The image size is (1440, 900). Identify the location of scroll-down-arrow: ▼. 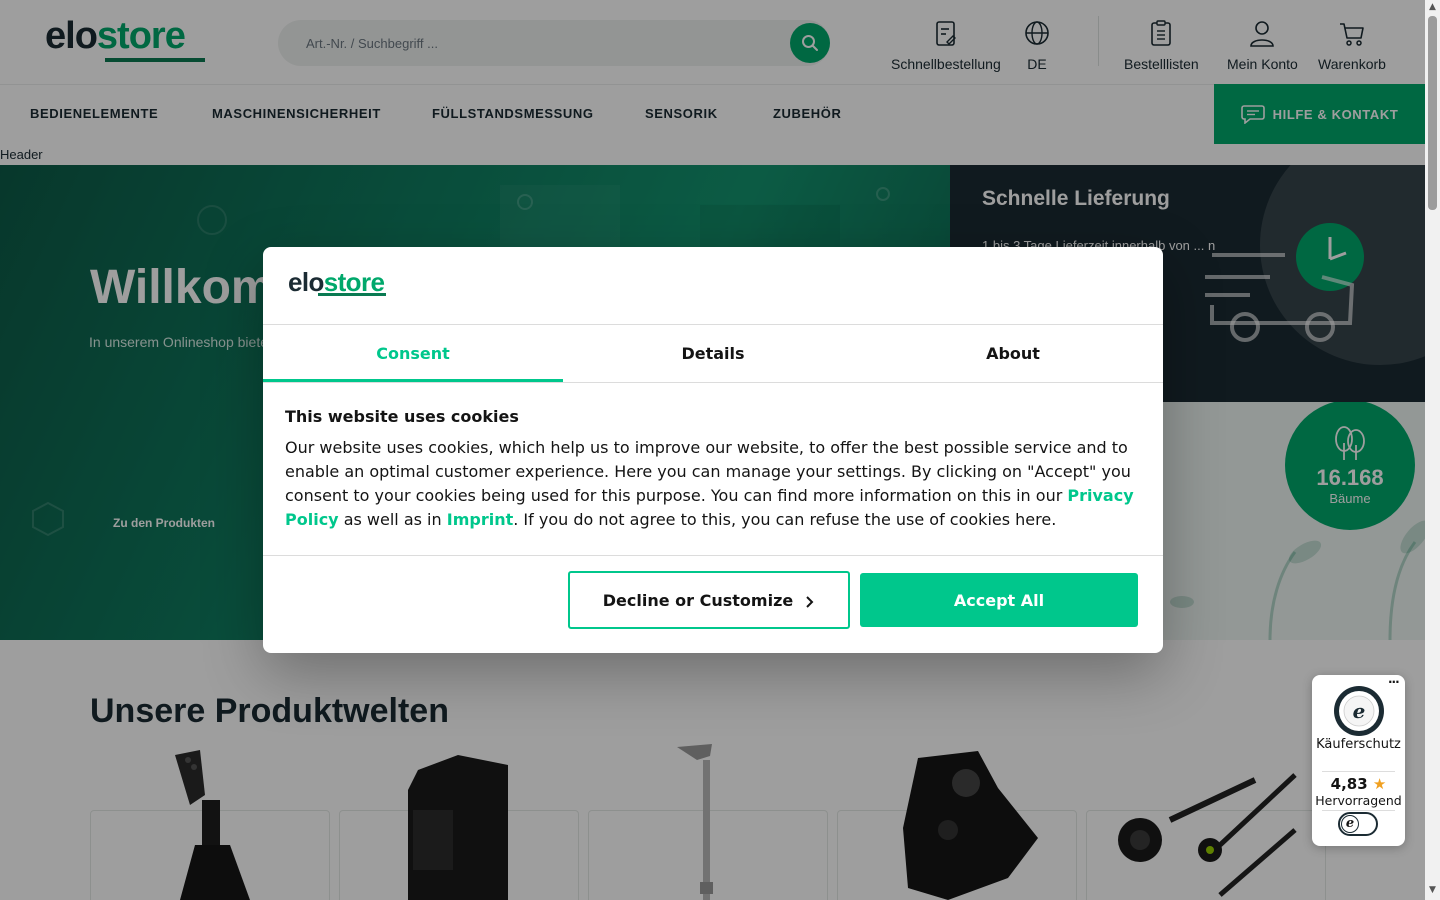
(1432, 890).